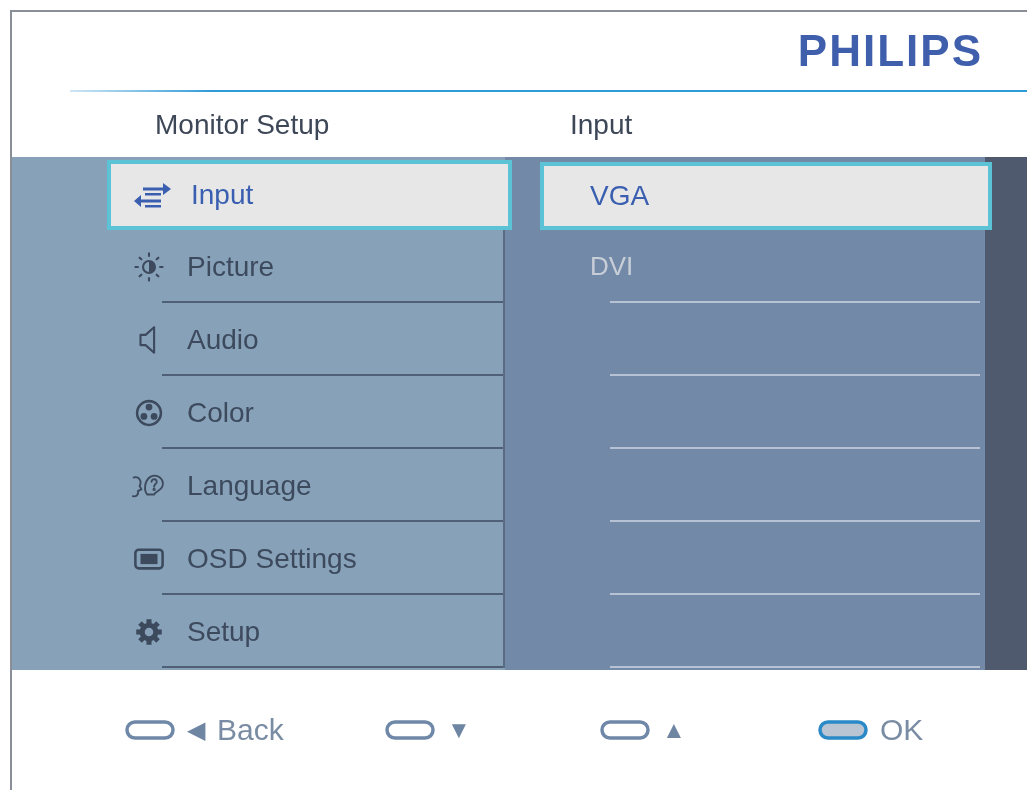 This screenshot has height=790, width=1027. I want to click on key-label: OK, so click(902, 730).